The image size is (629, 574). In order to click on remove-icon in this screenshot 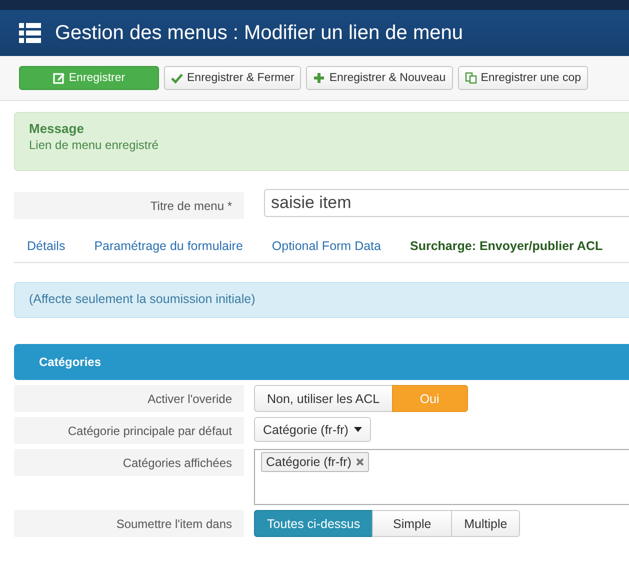, I will do `click(360, 462)`.